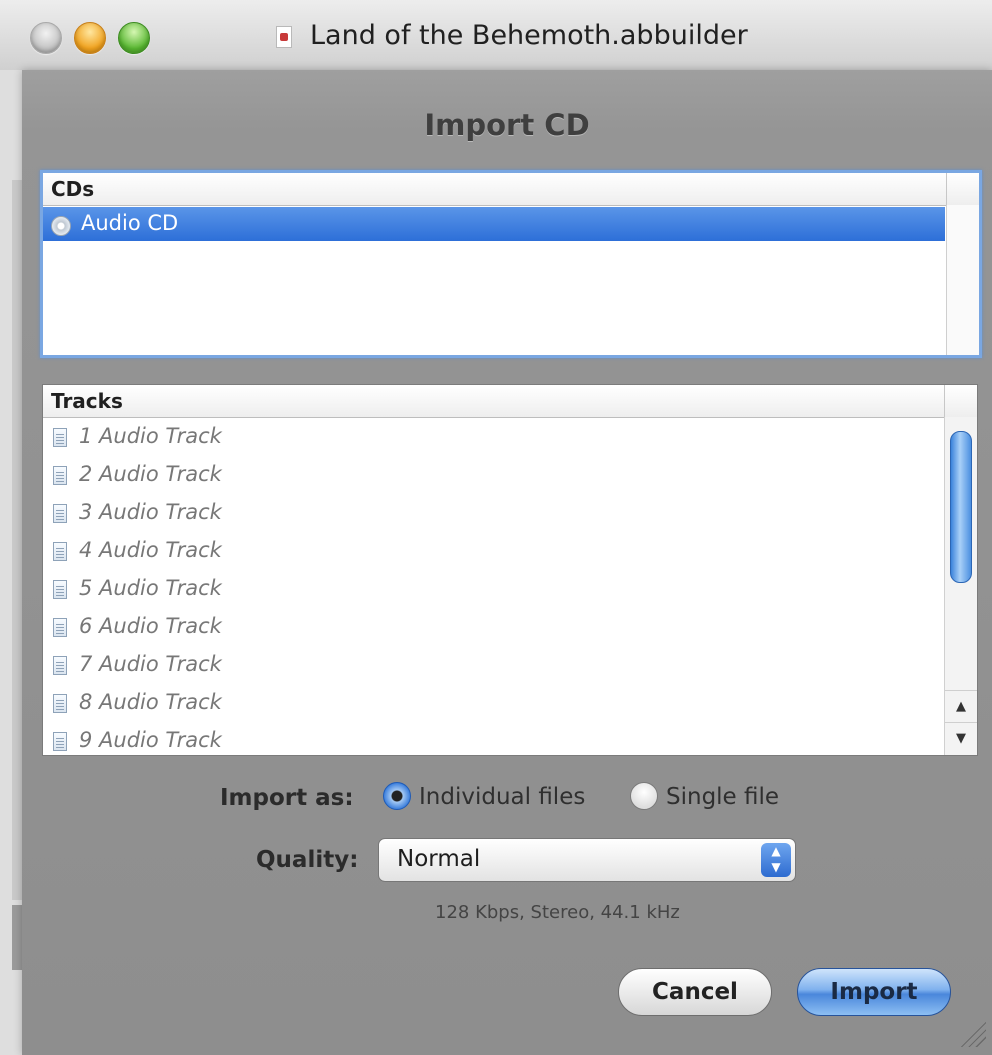 The height and width of the screenshot is (1055, 992). What do you see at coordinates (502, 797) in the screenshot?
I see `individual-files-label: Individual files` at bounding box center [502, 797].